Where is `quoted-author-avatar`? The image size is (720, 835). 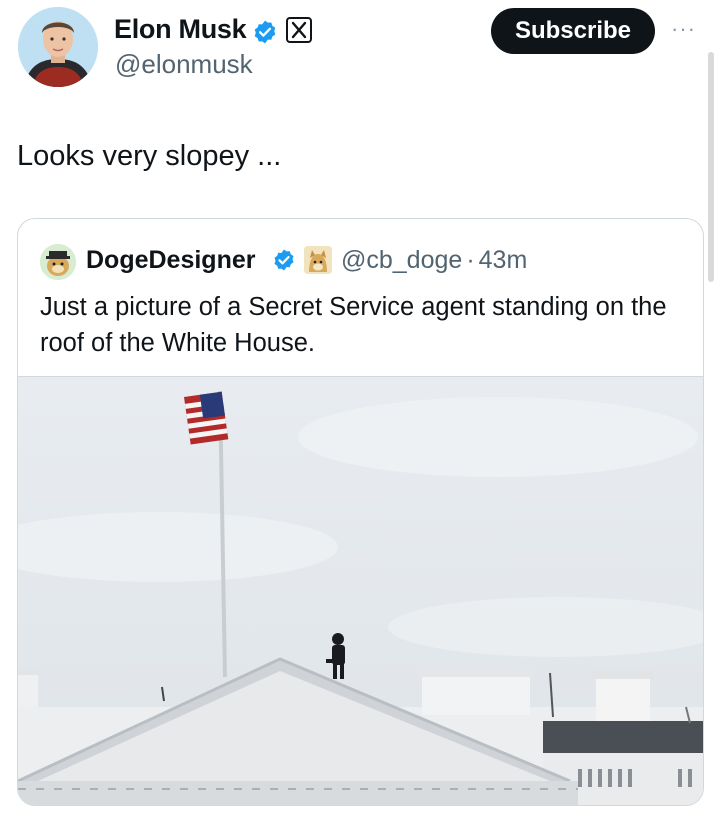
quoted-author-avatar is located at coordinates (58, 262).